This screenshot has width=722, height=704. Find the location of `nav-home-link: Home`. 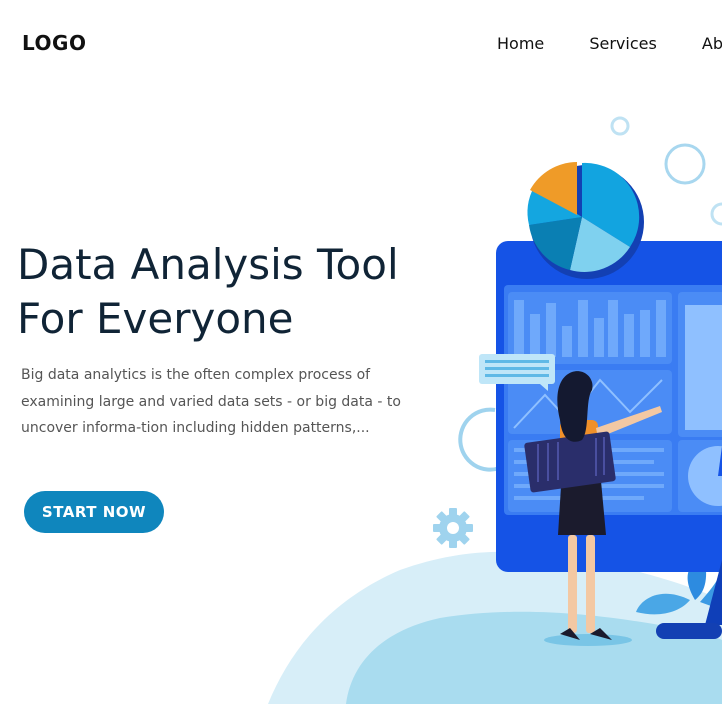

nav-home-link: Home is located at coordinates (520, 43).